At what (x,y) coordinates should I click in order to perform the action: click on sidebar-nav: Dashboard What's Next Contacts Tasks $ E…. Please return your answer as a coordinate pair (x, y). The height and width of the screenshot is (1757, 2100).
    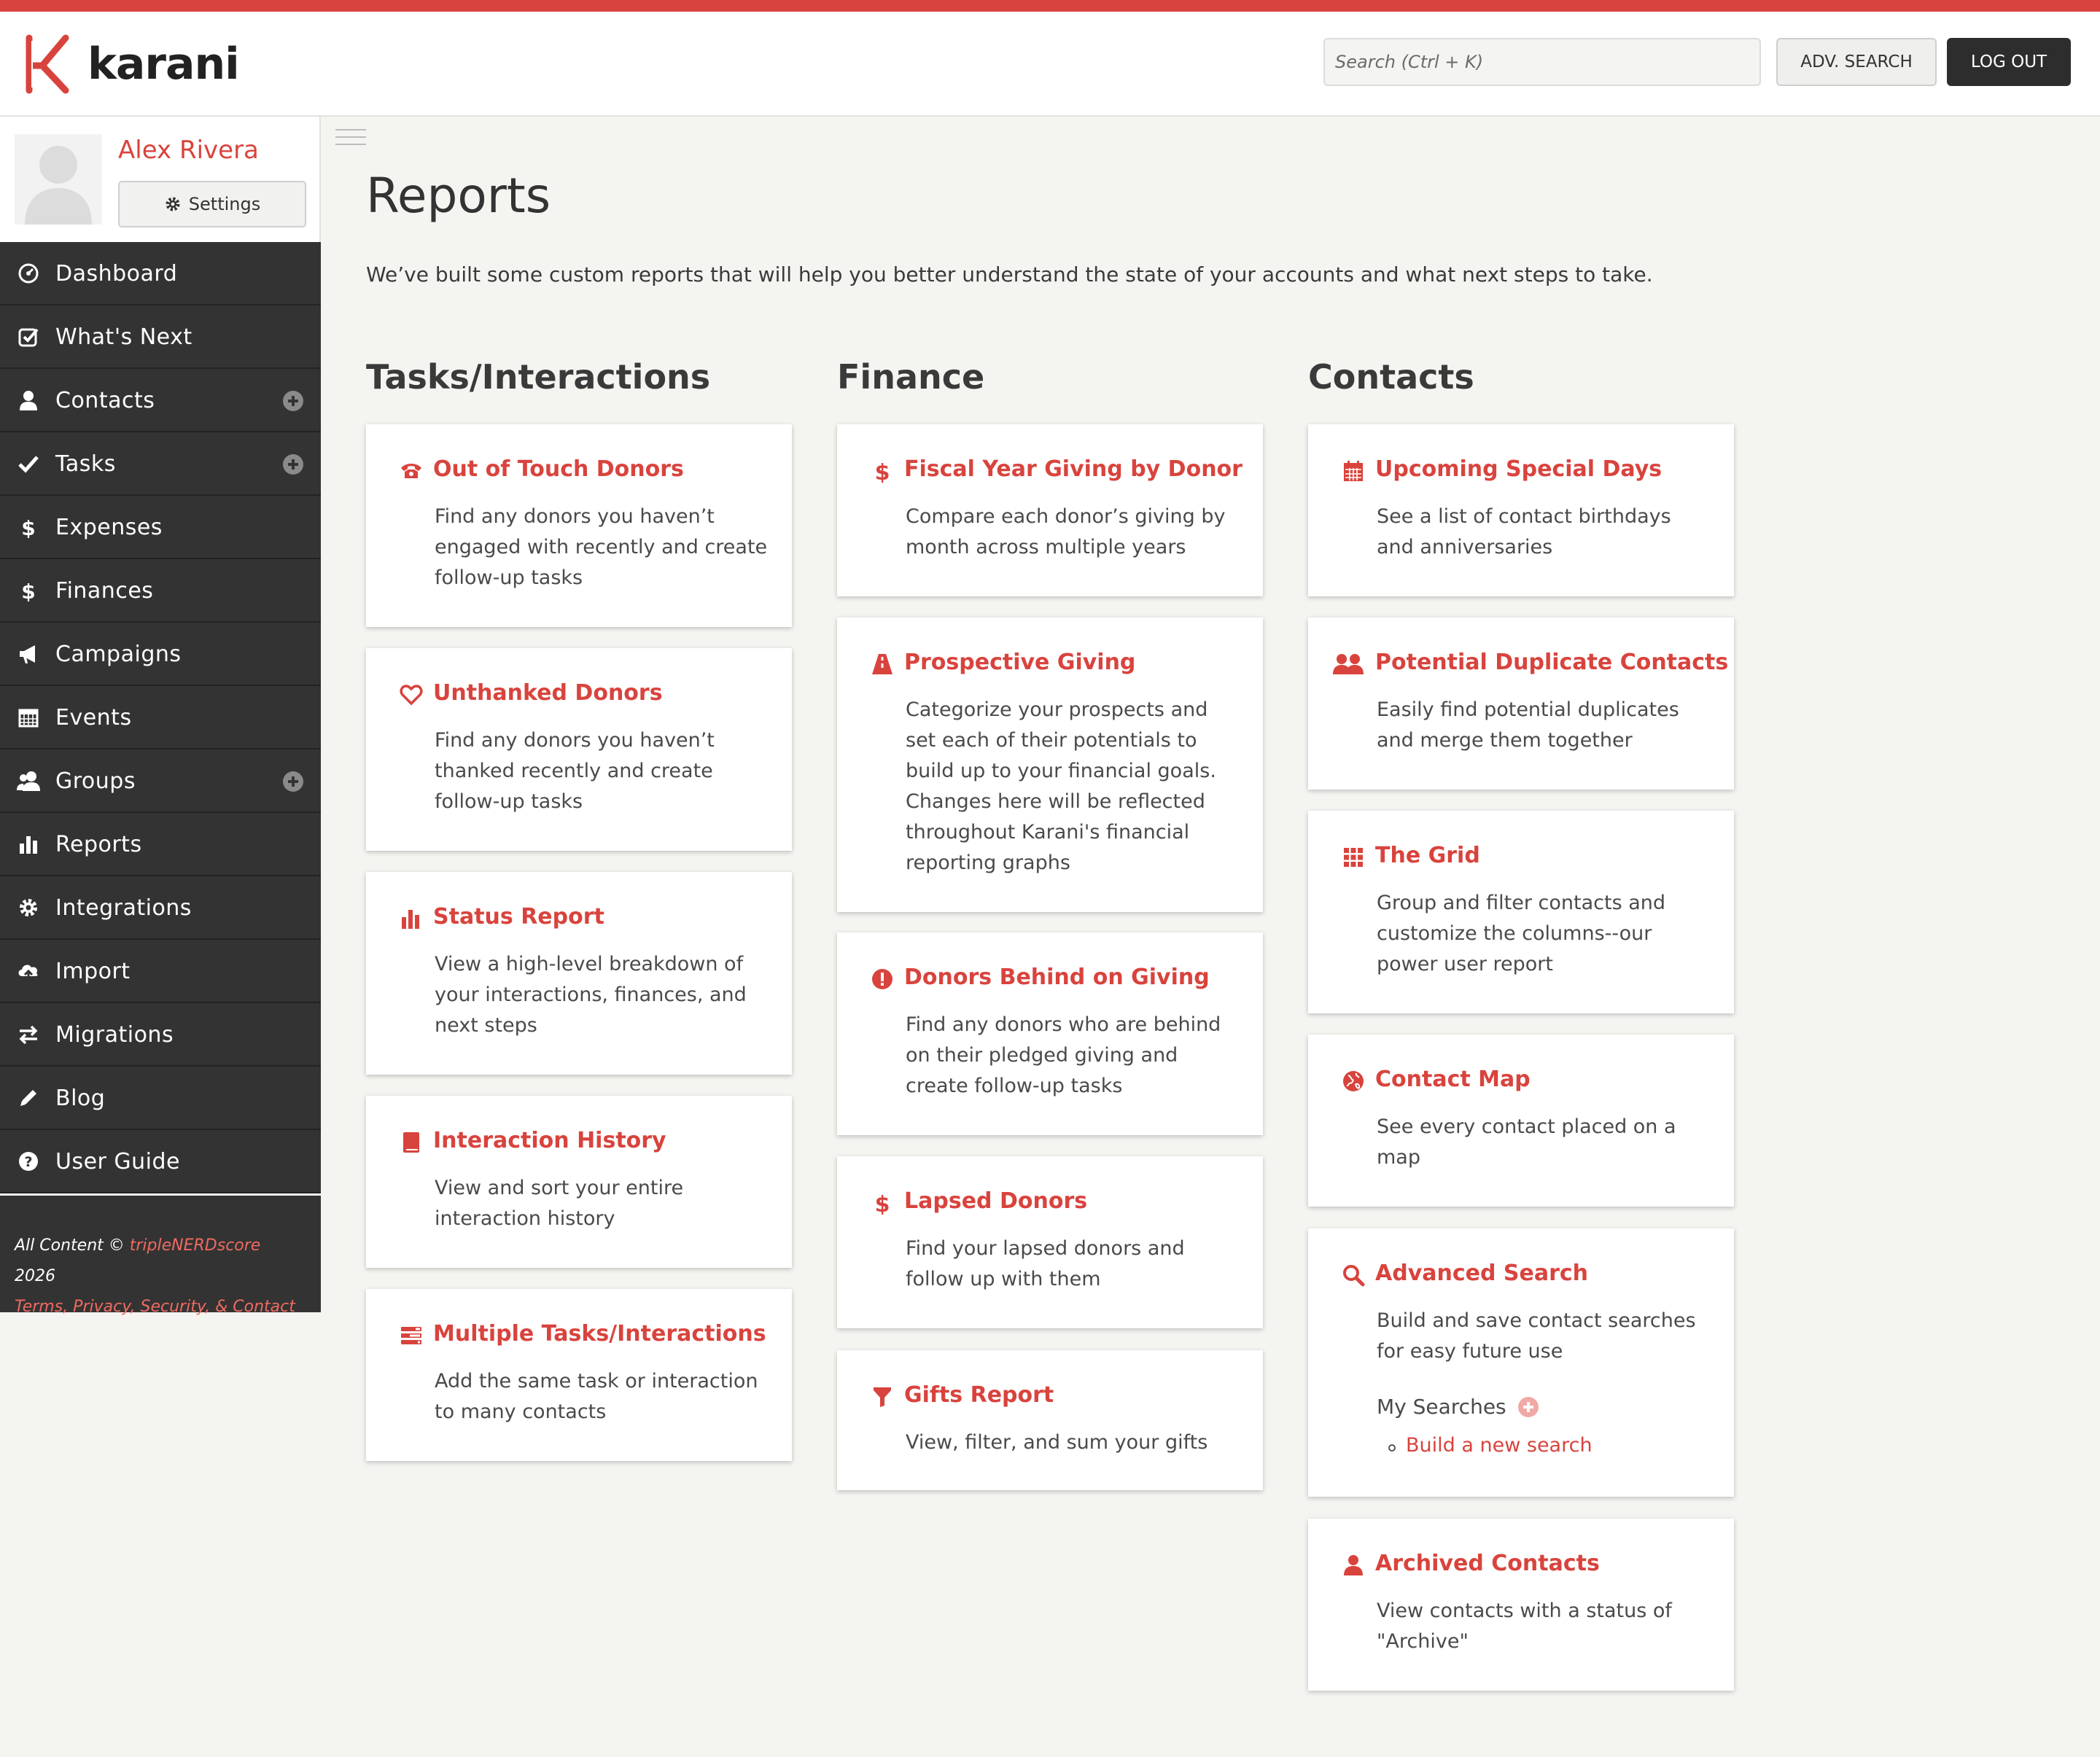
    Looking at the image, I should click on (160, 717).